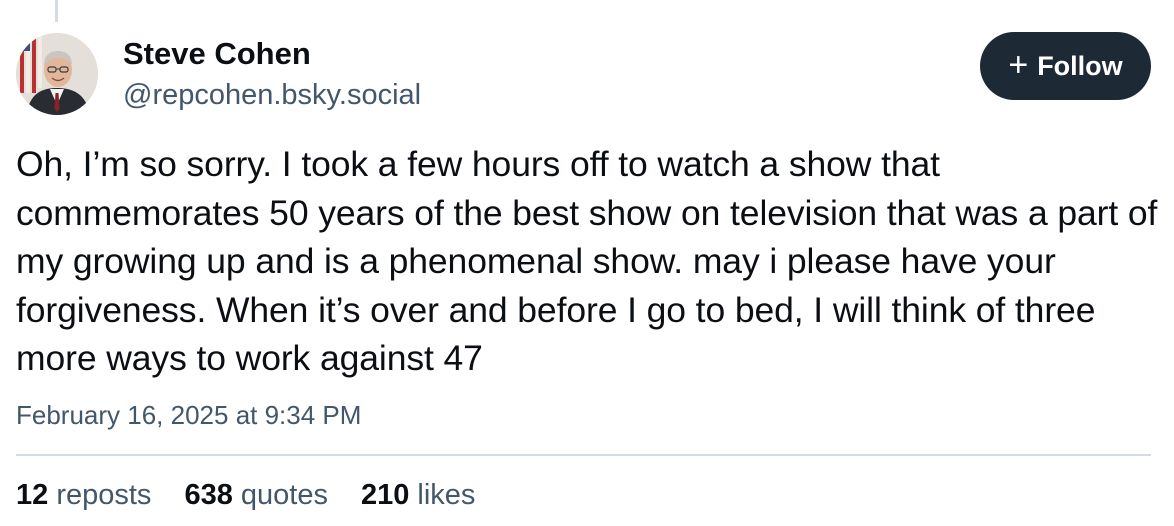  I want to click on likes-stat: 210 likes, so click(418, 495).